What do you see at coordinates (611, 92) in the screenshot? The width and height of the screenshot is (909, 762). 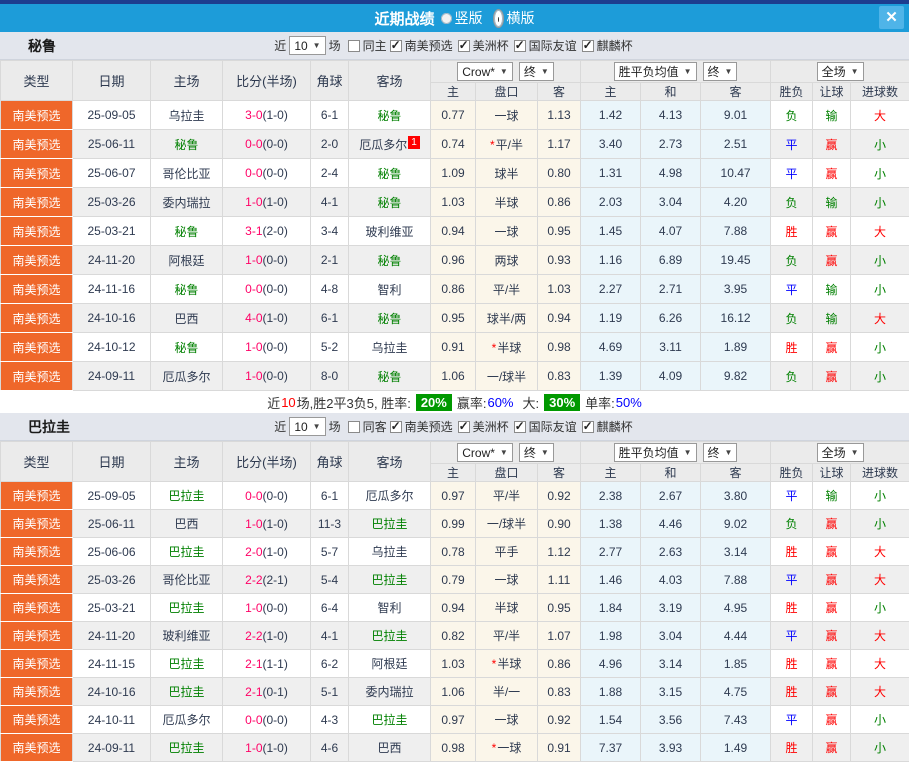 I see `col-avg-home: 主` at bounding box center [611, 92].